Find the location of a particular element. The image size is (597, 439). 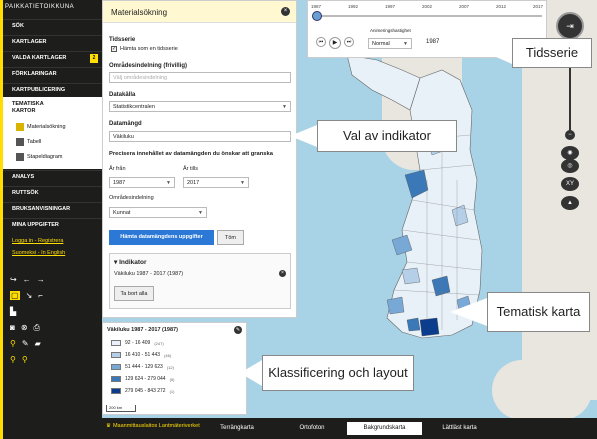

year-from-select: 1987 ▼ is located at coordinates (142, 182).